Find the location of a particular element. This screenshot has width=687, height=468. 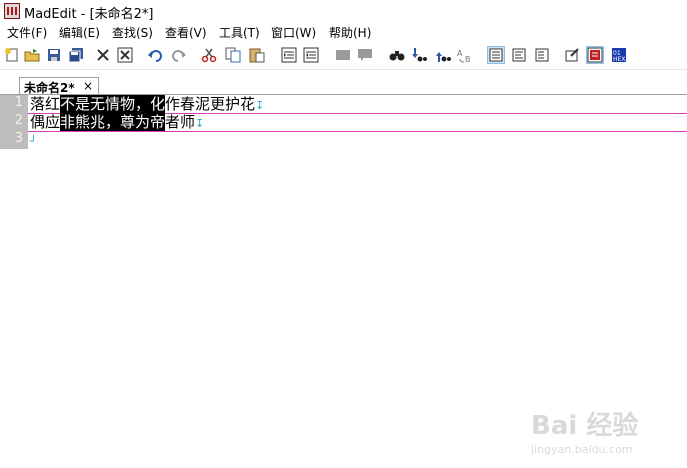

find-icon is located at coordinates (397, 55).